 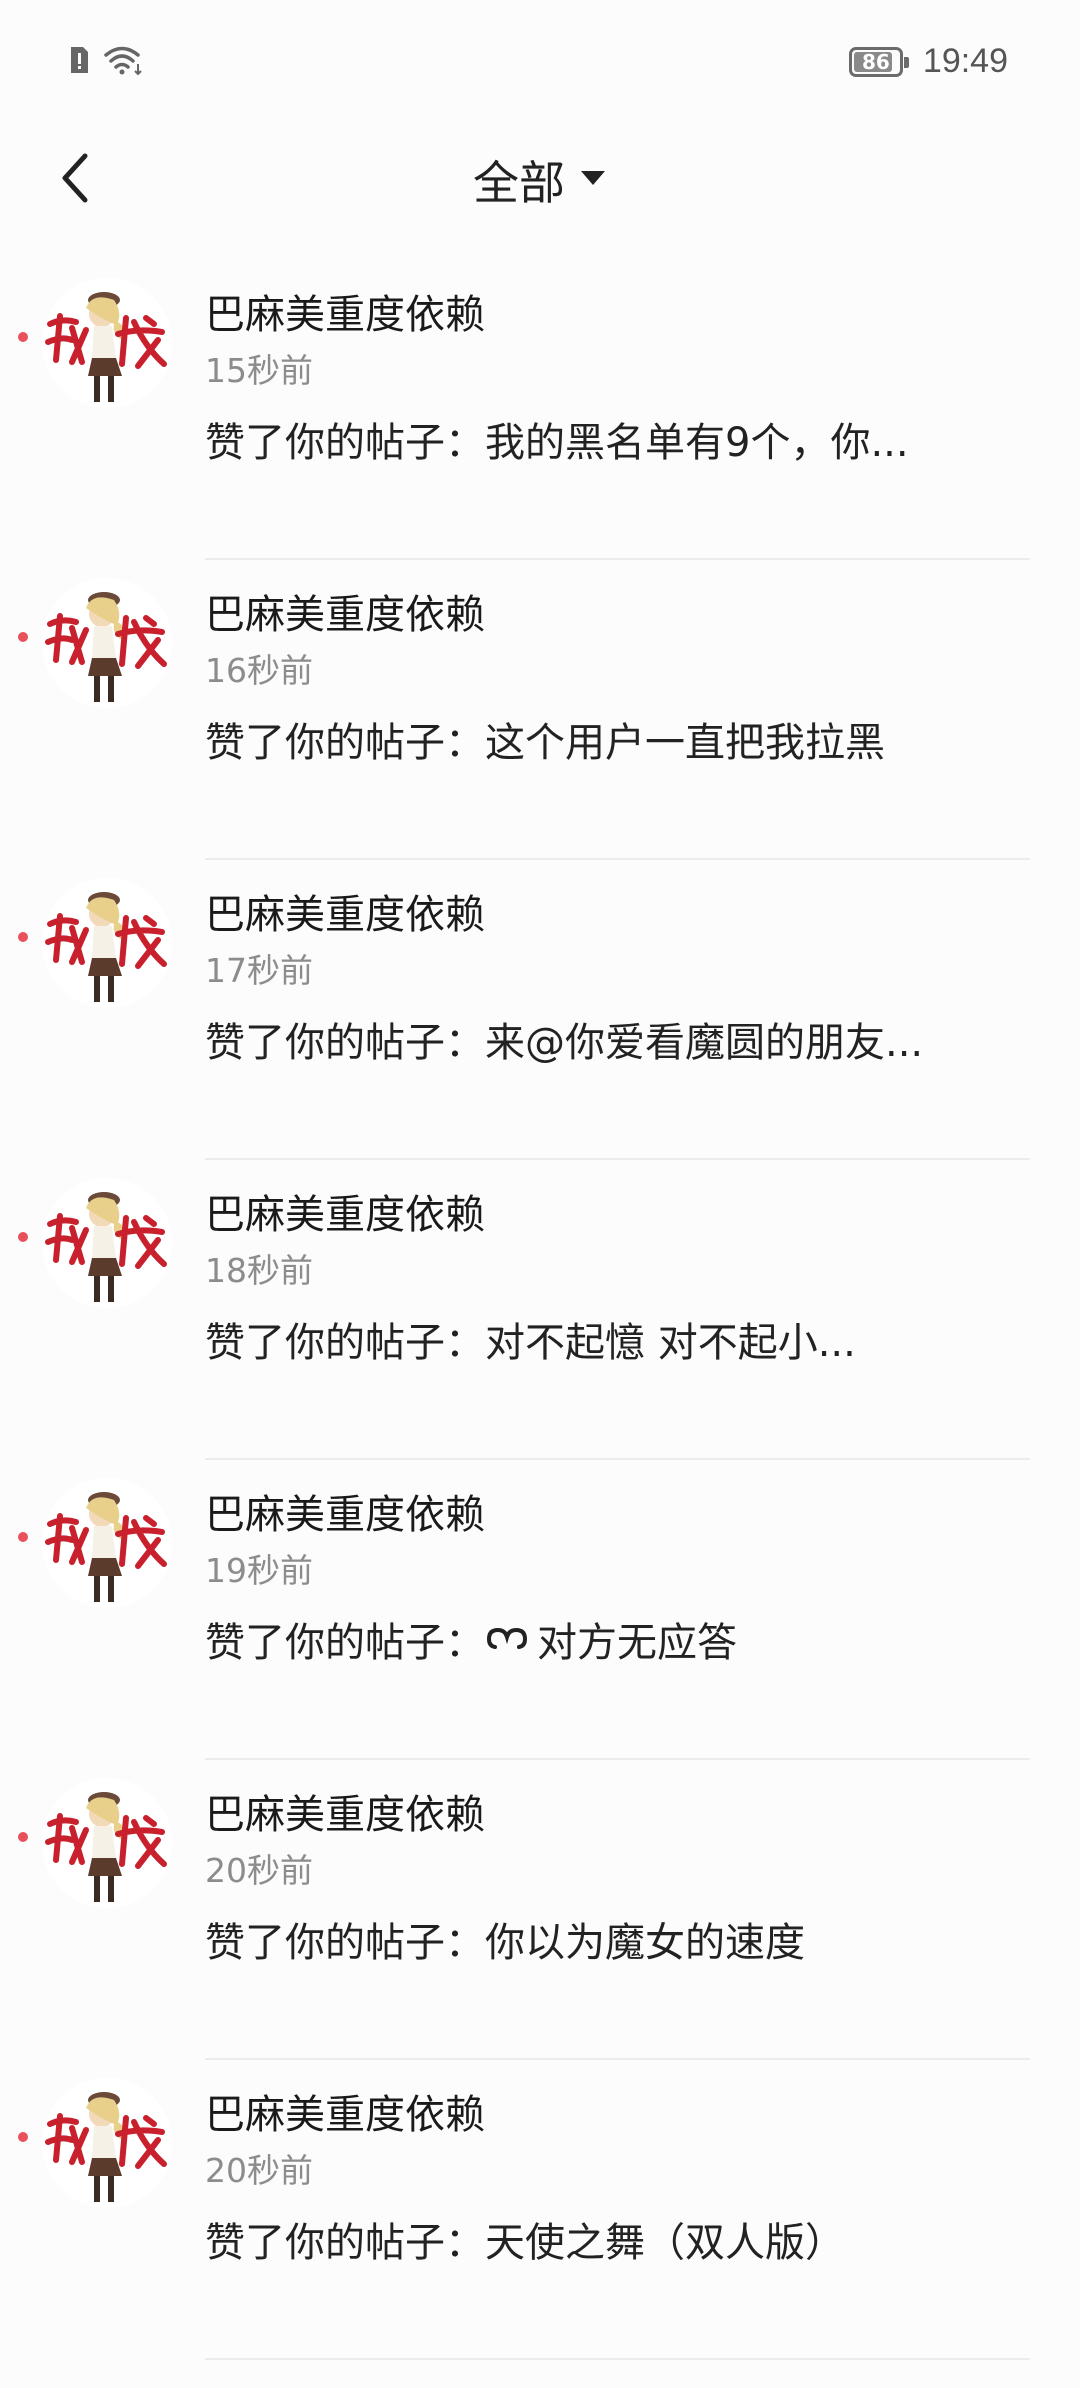 What do you see at coordinates (259, 1270) in the screenshot?
I see `timestamp: 18秒前` at bounding box center [259, 1270].